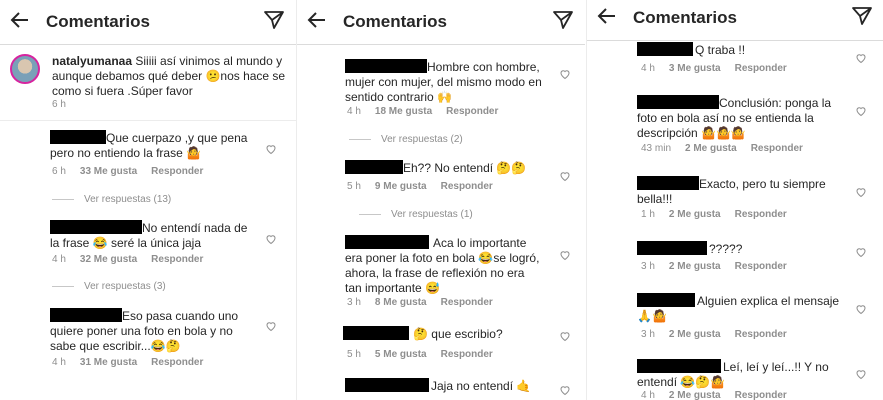 This screenshot has height=400, width=883. What do you see at coordinates (401, 186) in the screenshot?
I see `like-count: 9 Me gusta` at bounding box center [401, 186].